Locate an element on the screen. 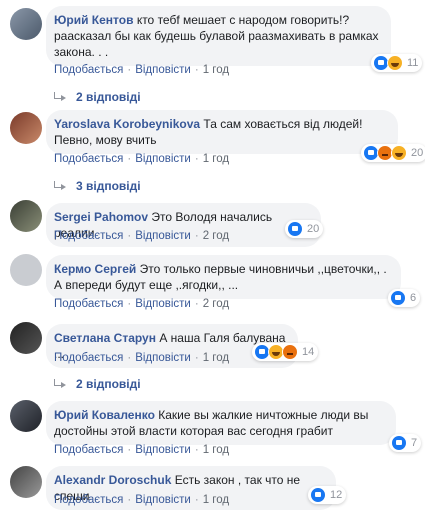 This screenshot has width=425, height=511. comment-author: Юрий Кентов is located at coordinates (93, 20).